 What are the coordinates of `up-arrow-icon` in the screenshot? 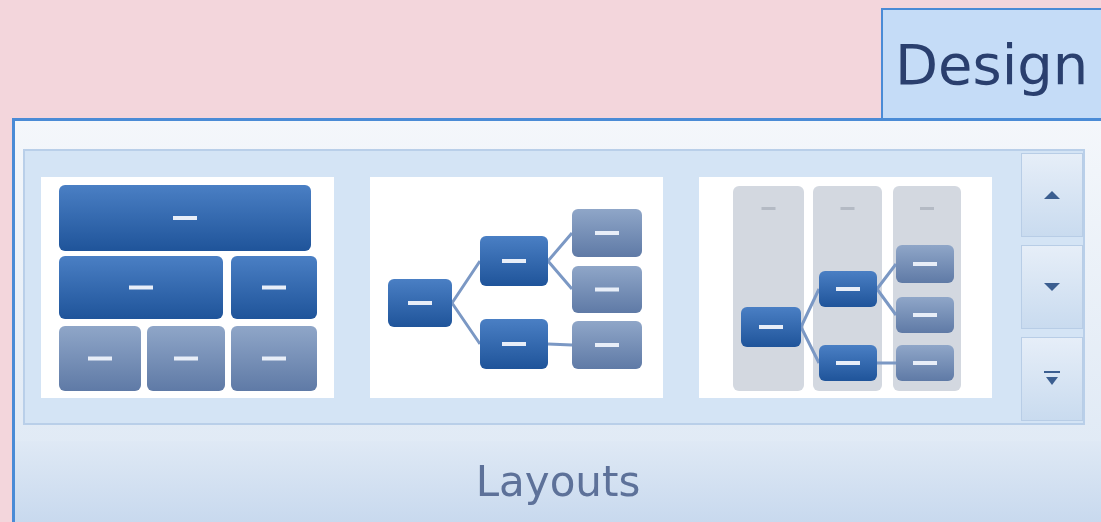 It's located at (1052, 195).